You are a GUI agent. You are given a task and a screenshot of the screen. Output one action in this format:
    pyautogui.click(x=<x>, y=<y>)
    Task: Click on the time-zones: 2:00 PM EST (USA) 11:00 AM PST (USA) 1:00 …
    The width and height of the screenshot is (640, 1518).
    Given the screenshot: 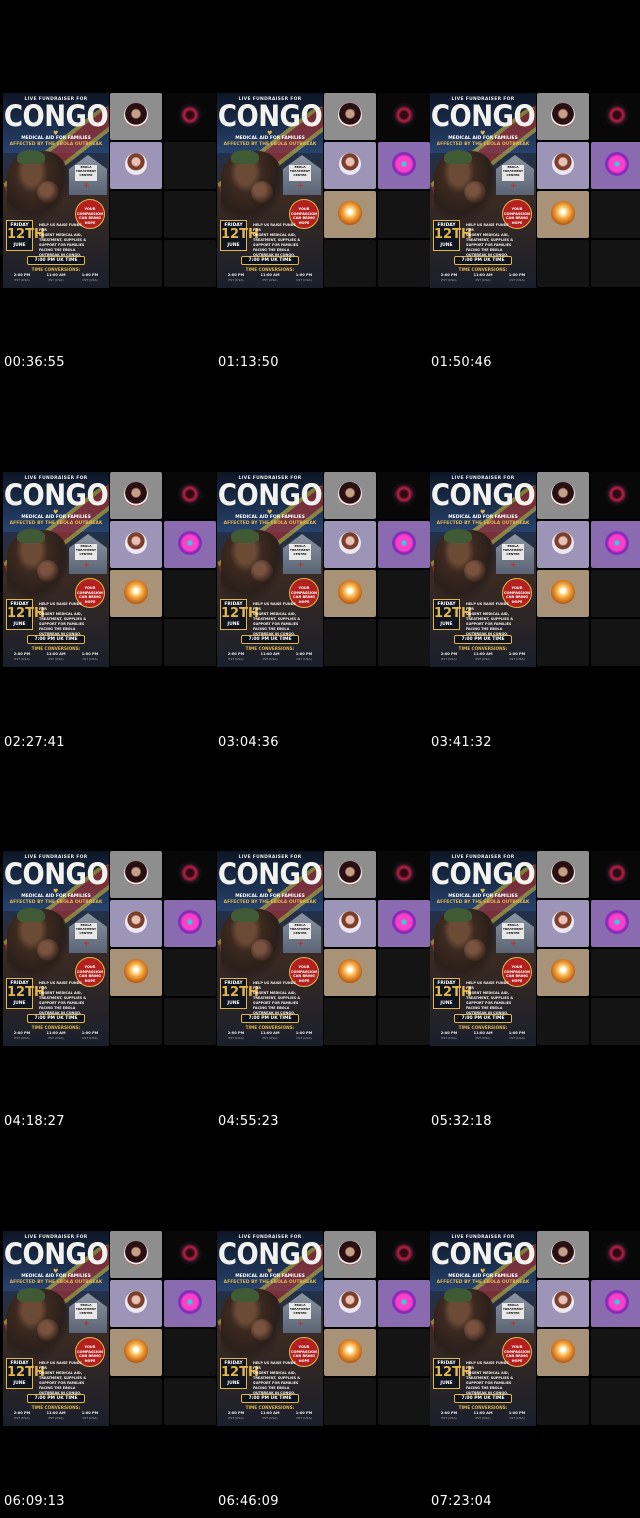 What is the action you would take?
    pyautogui.click(x=56, y=1037)
    